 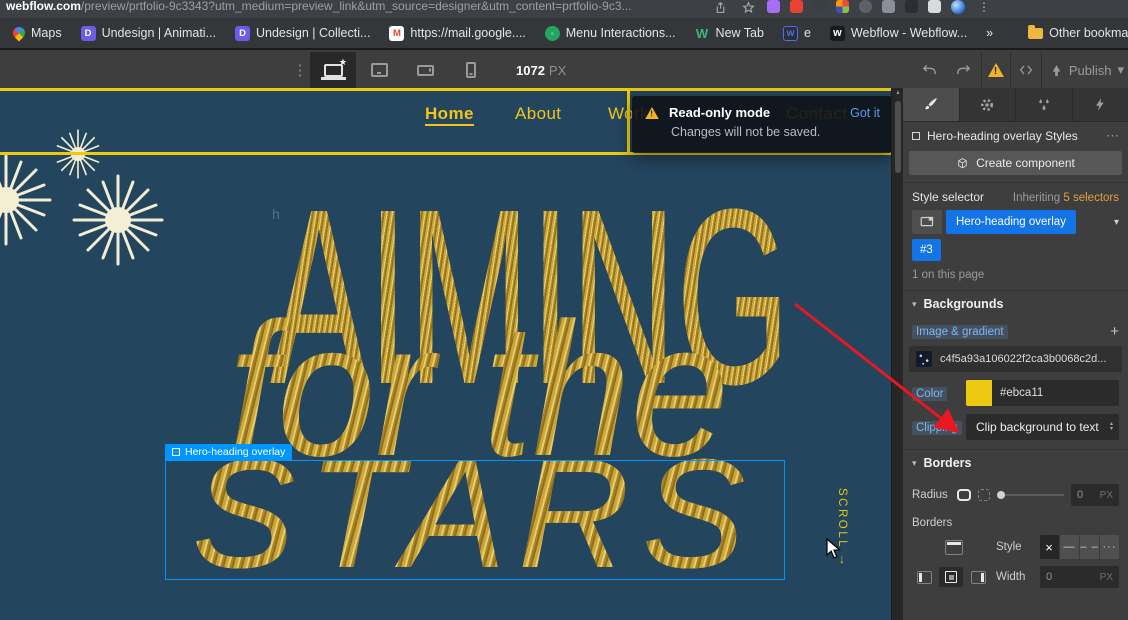 I want to click on selected-element-header: Hero-heading overlay Styles ⋯, so click(x=1015, y=136).